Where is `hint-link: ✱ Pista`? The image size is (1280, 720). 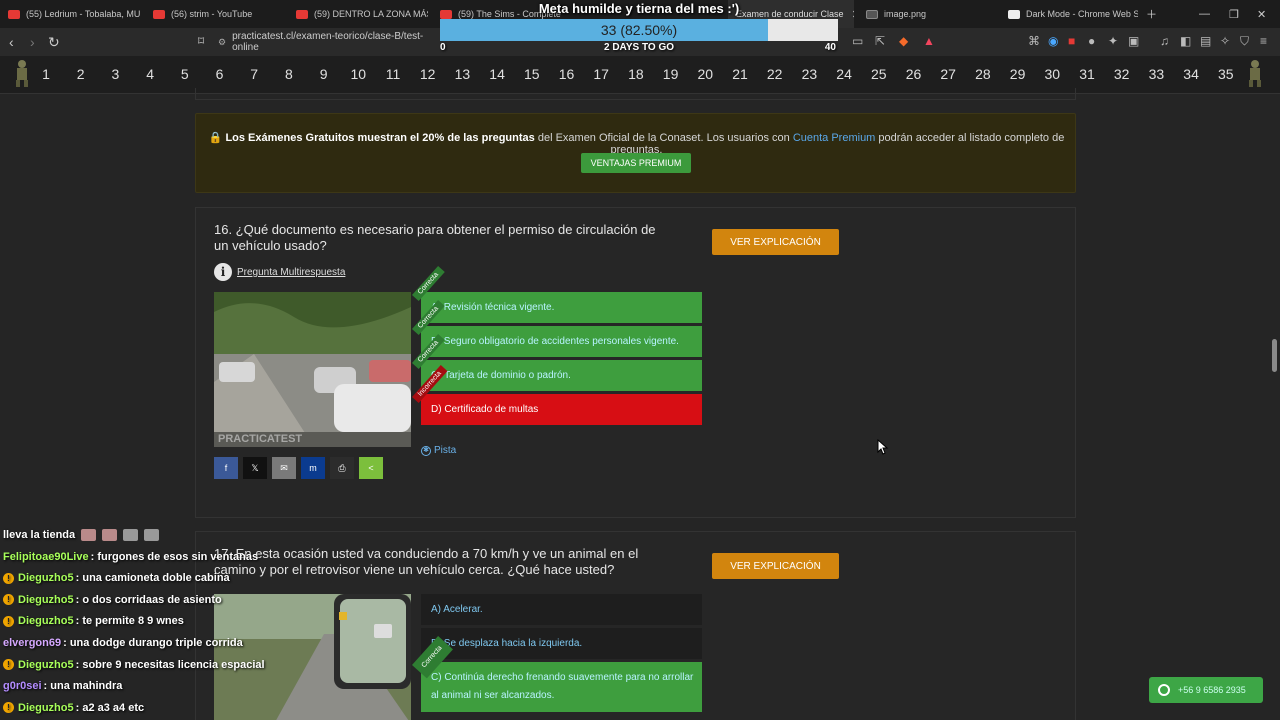
hint-link: ✱ Pista is located at coordinates (438, 450).